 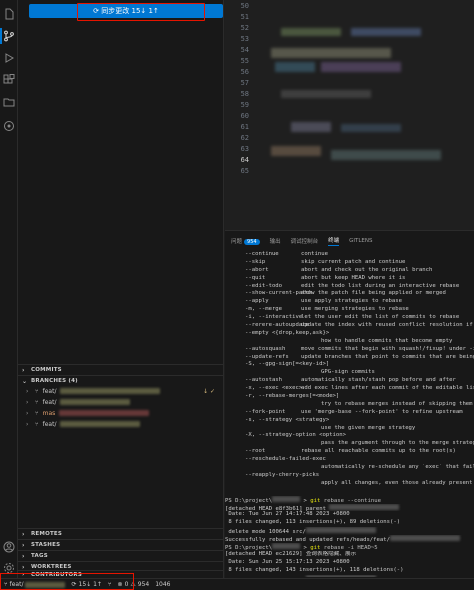 I want to click on terminal-line: --quit abort but keep HEAD where it is, so click(x=349, y=279).